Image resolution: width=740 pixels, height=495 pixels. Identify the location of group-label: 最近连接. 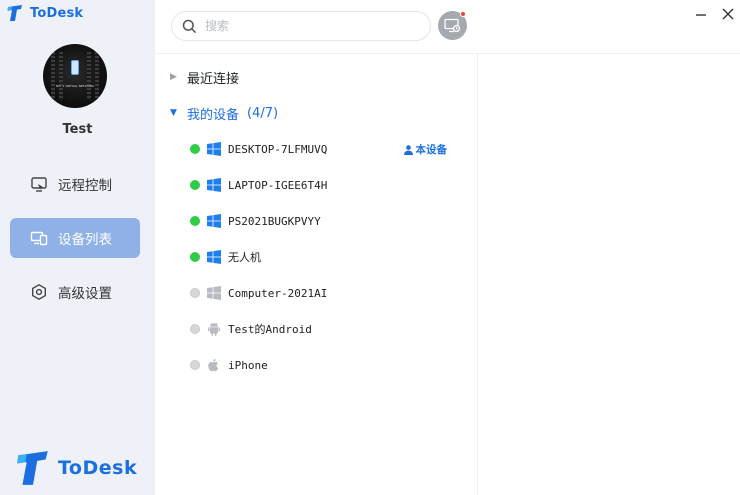
(213, 79).